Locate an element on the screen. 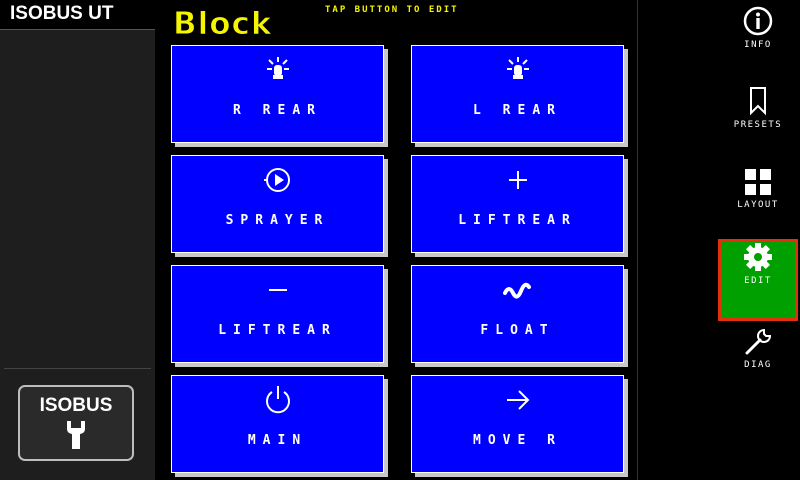 This screenshot has height=480, width=800. wave-icon is located at coordinates (517, 290).